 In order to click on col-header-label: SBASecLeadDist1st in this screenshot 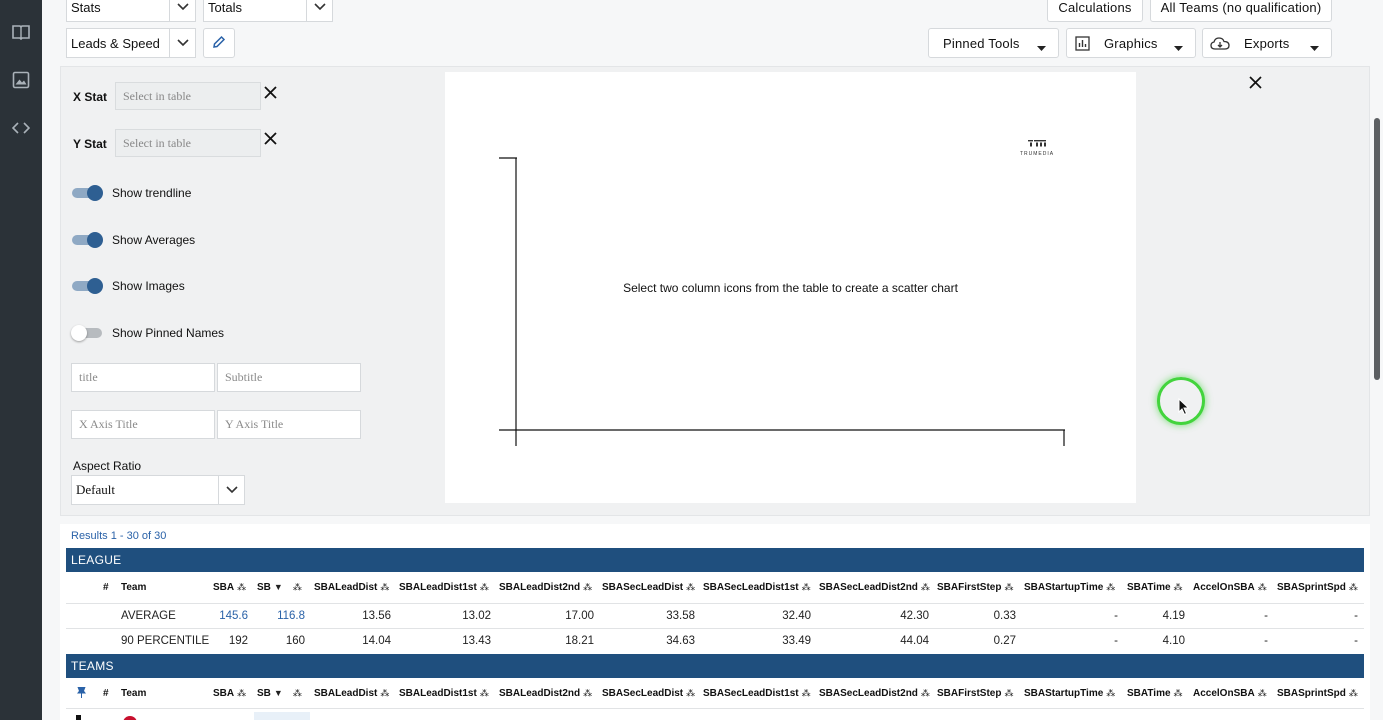, I will do `click(751, 587)`.